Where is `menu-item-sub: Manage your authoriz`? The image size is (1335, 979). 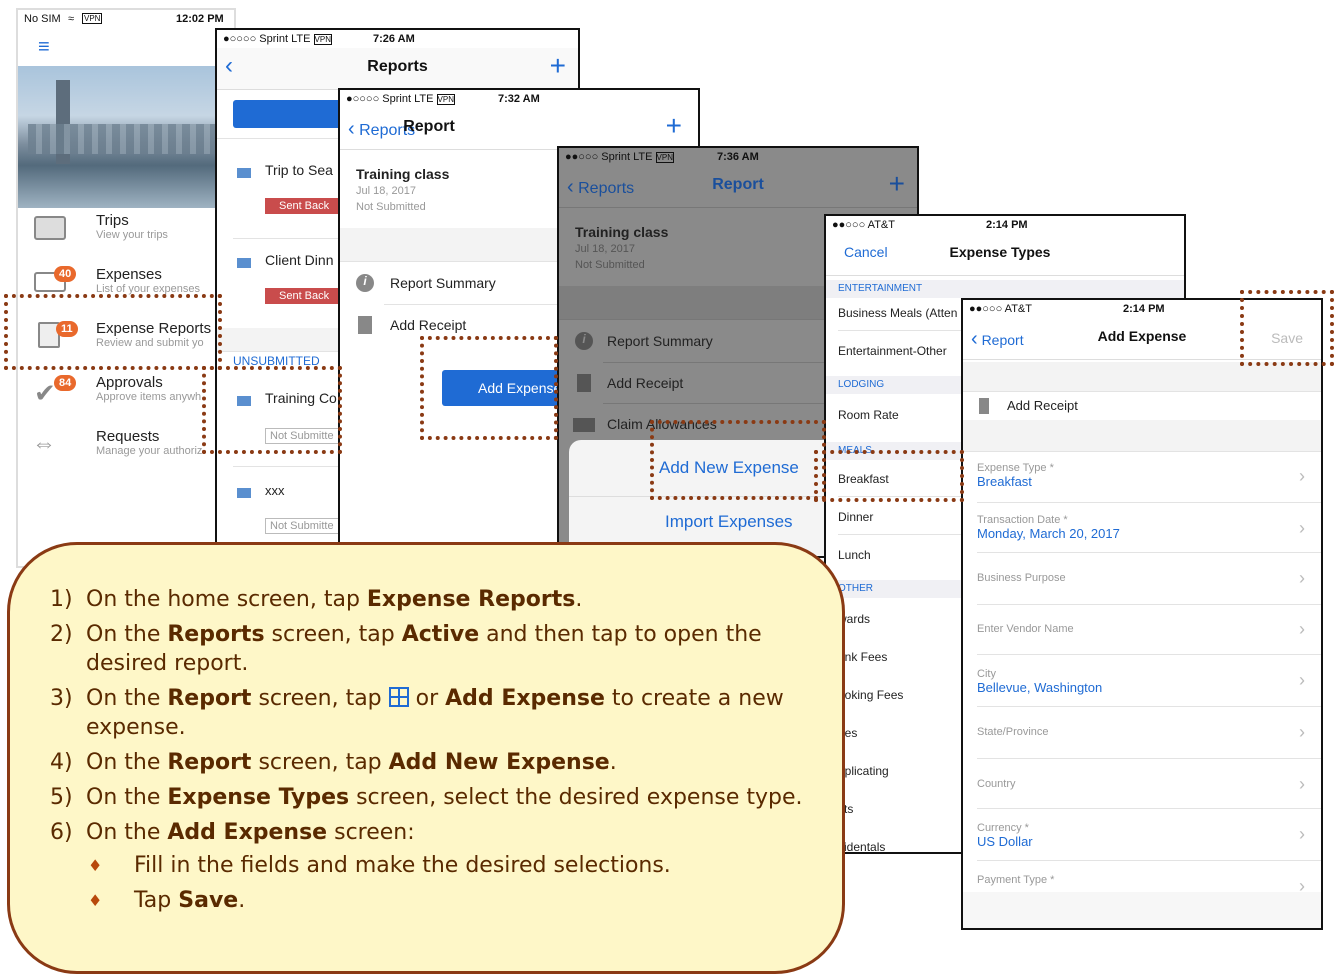 menu-item-sub: Manage your authoriz is located at coordinates (149, 451).